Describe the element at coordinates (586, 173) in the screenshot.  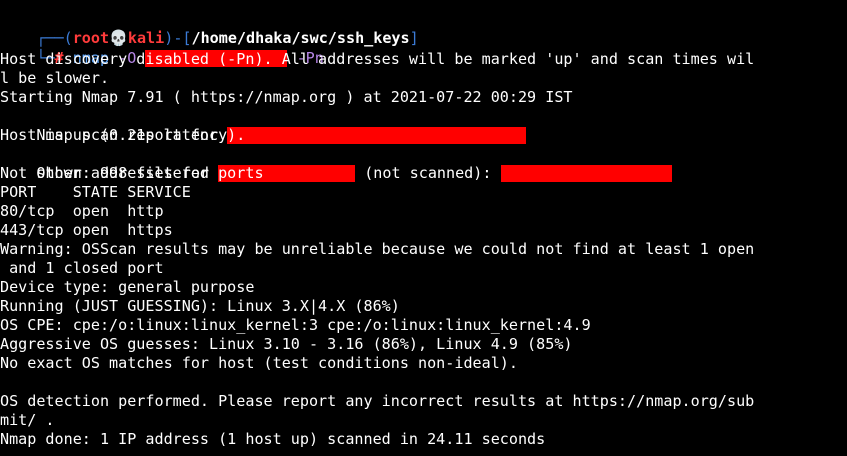
I see `redacted-addresses` at that location.